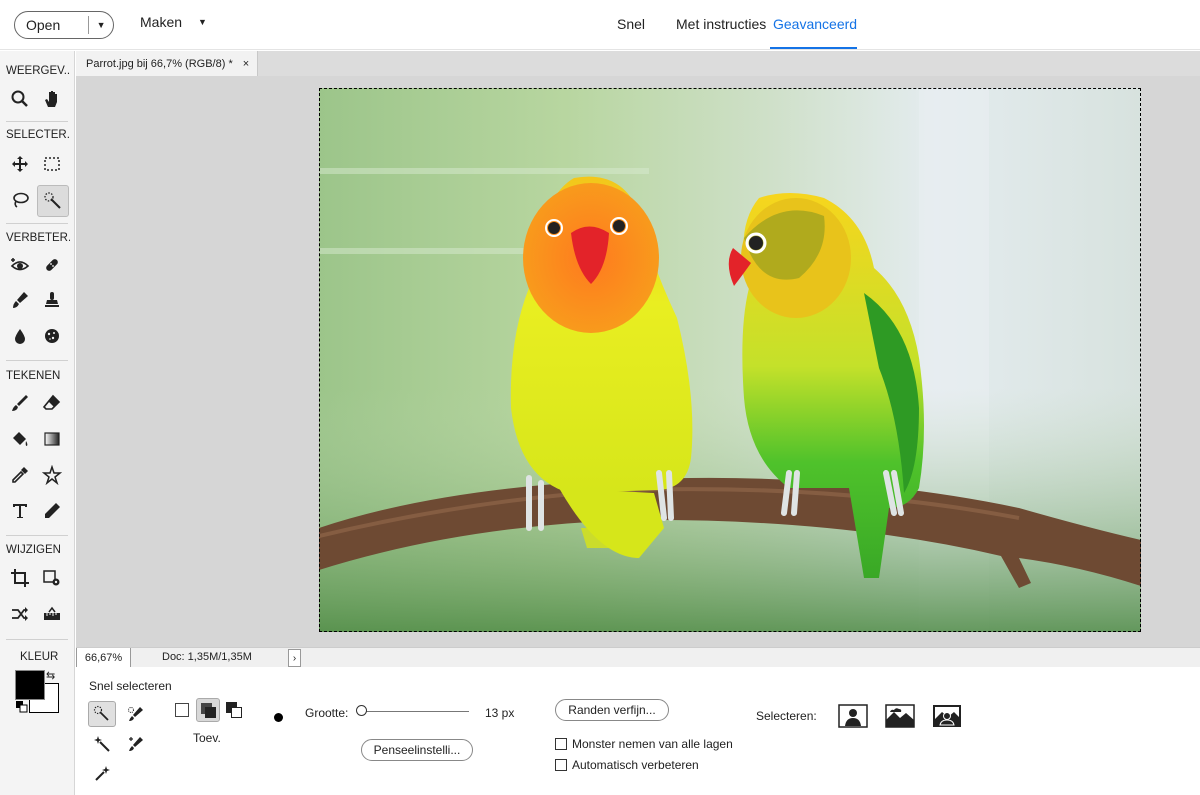 The height and width of the screenshot is (795, 1200). Describe the element at coordinates (52, 164) in the screenshot. I see `marquee-icon` at that location.